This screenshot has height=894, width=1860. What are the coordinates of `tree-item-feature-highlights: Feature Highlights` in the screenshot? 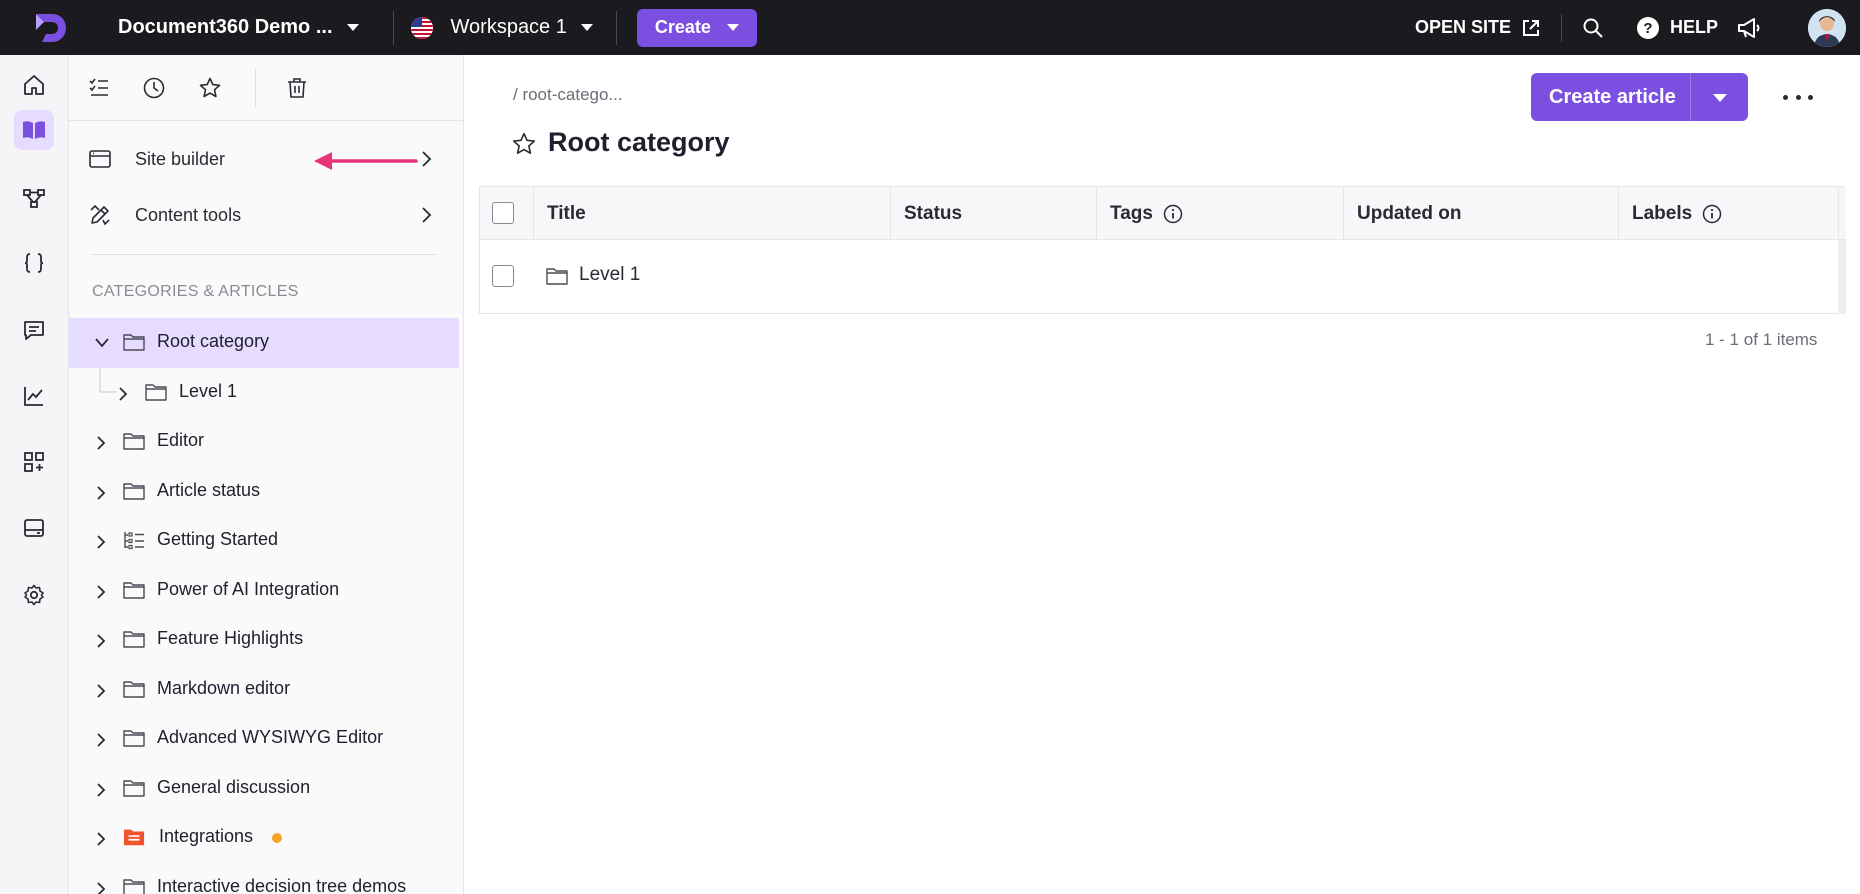 It's located at (264, 640).